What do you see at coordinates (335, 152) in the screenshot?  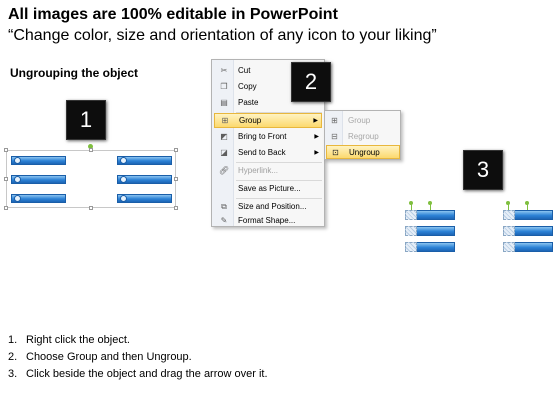 I see `ungroup-icon: ⊡` at bounding box center [335, 152].